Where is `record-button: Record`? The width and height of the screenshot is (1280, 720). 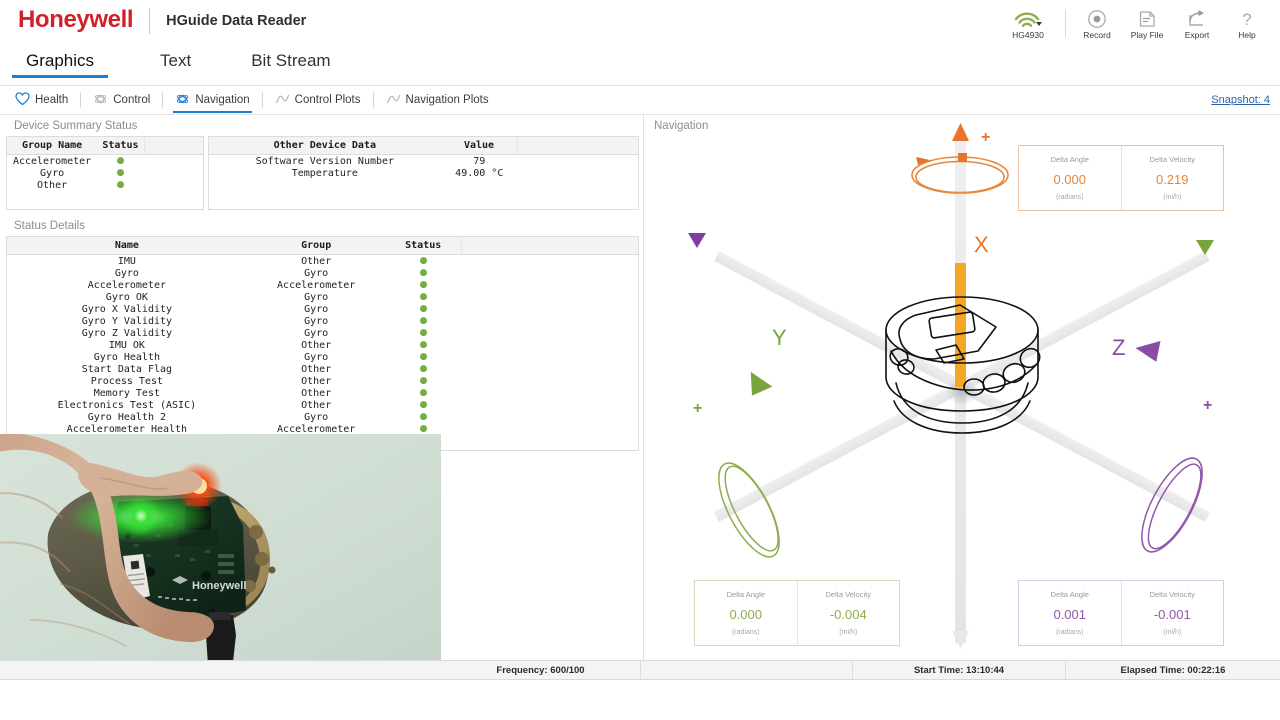 record-button: Record is located at coordinates (1097, 21).